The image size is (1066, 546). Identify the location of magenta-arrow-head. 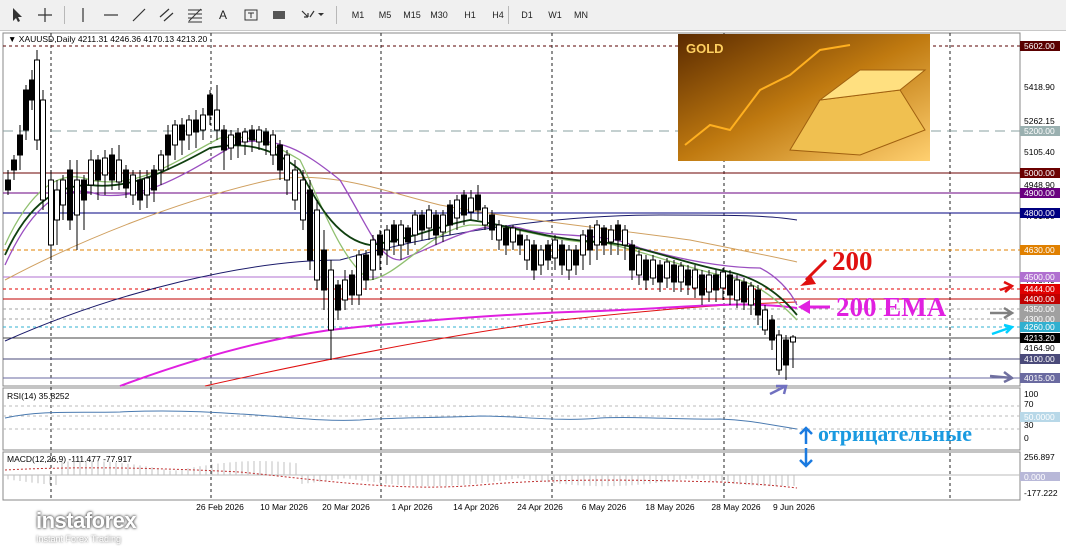
(804, 307).